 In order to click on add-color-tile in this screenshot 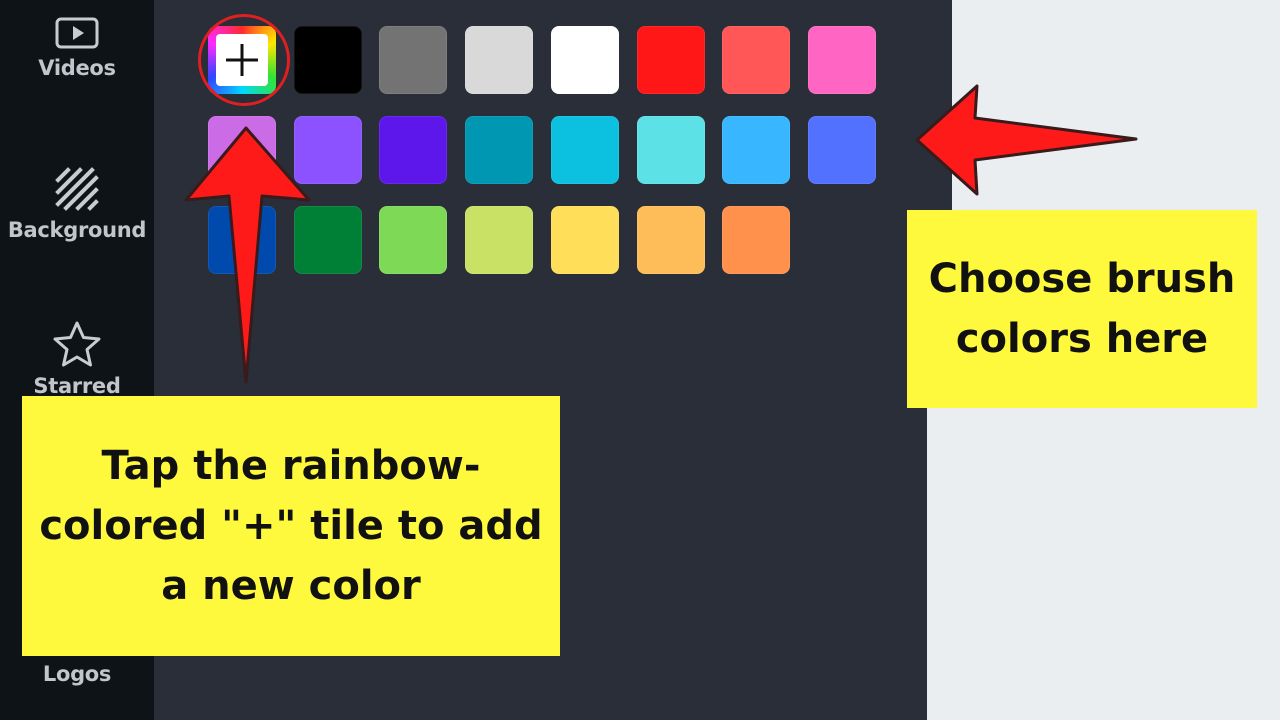, I will do `click(242, 60)`.